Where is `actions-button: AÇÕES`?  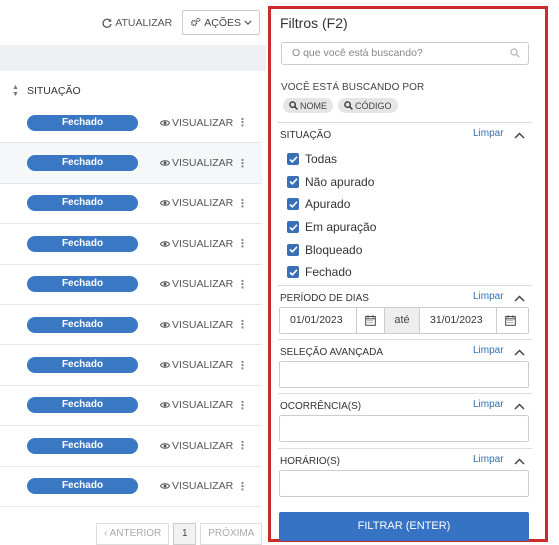 actions-button: AÇÕES is located at coordinates (221, 22).